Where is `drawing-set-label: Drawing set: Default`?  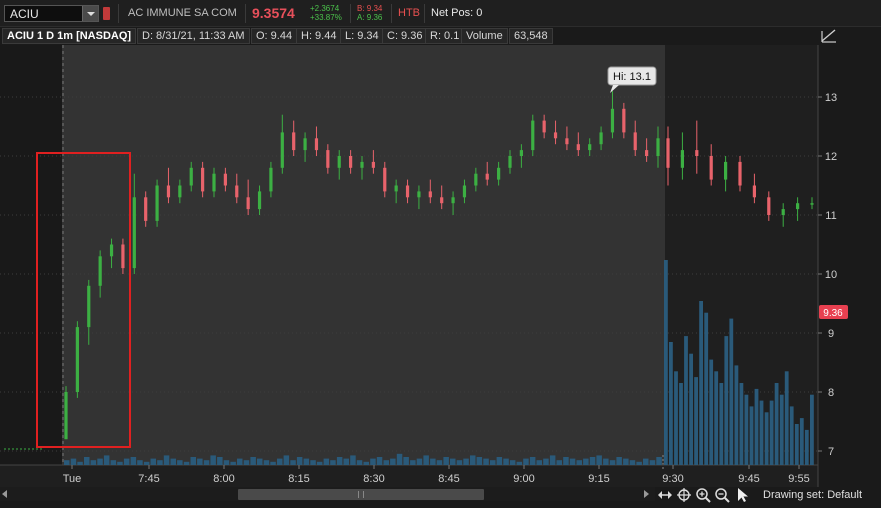
drawing-set-label: Drawing set: Default is located at coordinates (812, 495).